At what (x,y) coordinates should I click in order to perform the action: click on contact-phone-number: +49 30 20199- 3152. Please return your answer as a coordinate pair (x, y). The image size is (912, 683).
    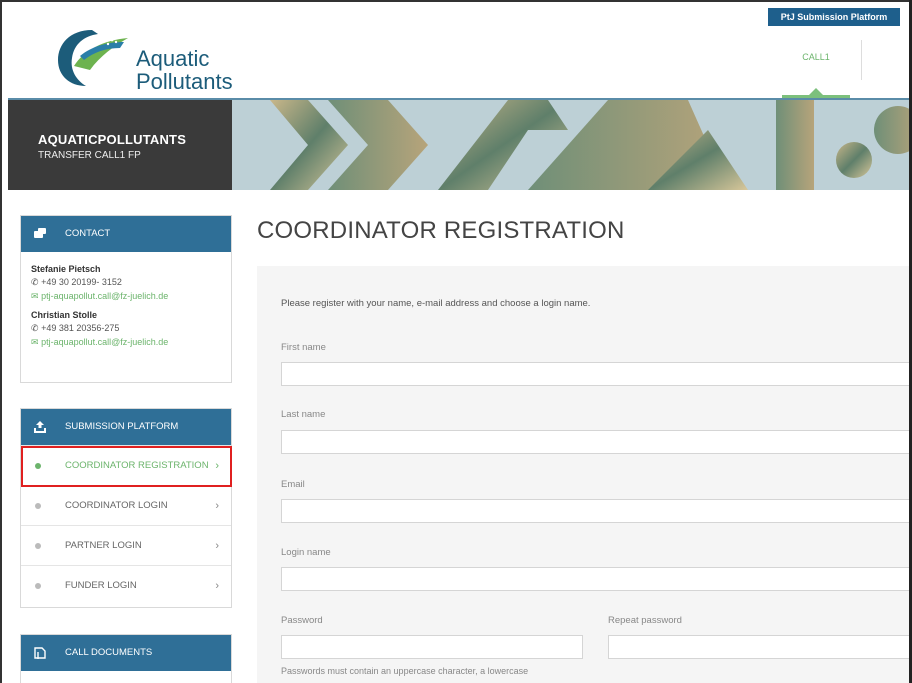
    Looking at the image, I should click on (81, 282).